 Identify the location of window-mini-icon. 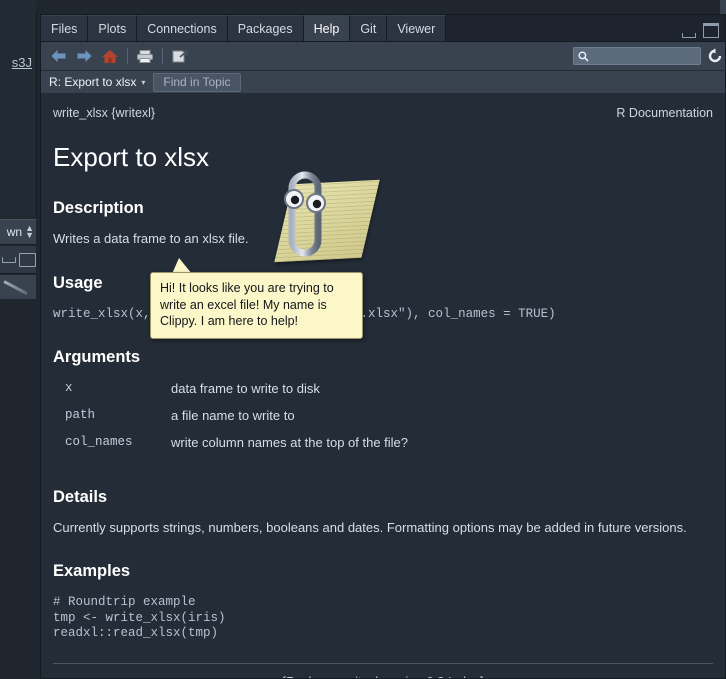
(27, 259).